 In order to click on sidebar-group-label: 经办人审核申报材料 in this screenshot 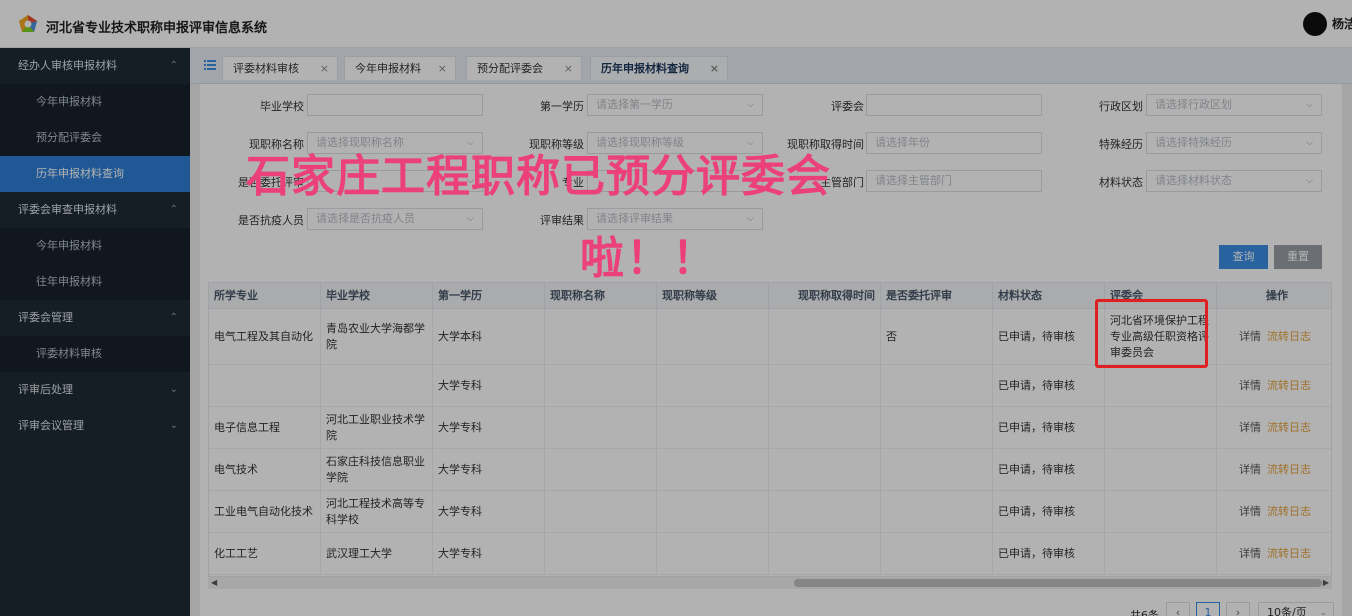, I will do `click(67, 65)`.